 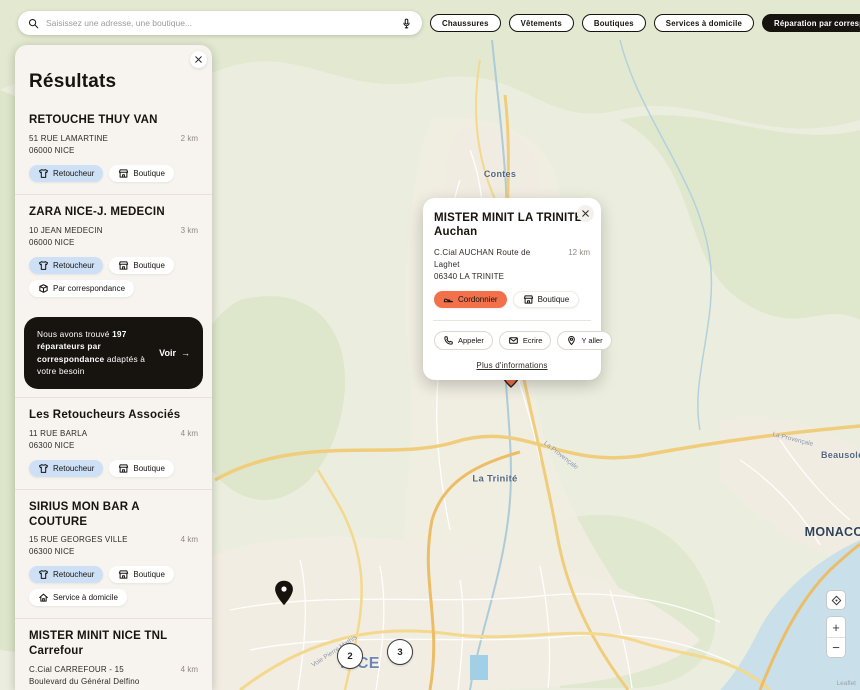 What do you see at coordinates (198, 59) in the screenshot?
I see `results-close-button` at bounding box center [198, 59].